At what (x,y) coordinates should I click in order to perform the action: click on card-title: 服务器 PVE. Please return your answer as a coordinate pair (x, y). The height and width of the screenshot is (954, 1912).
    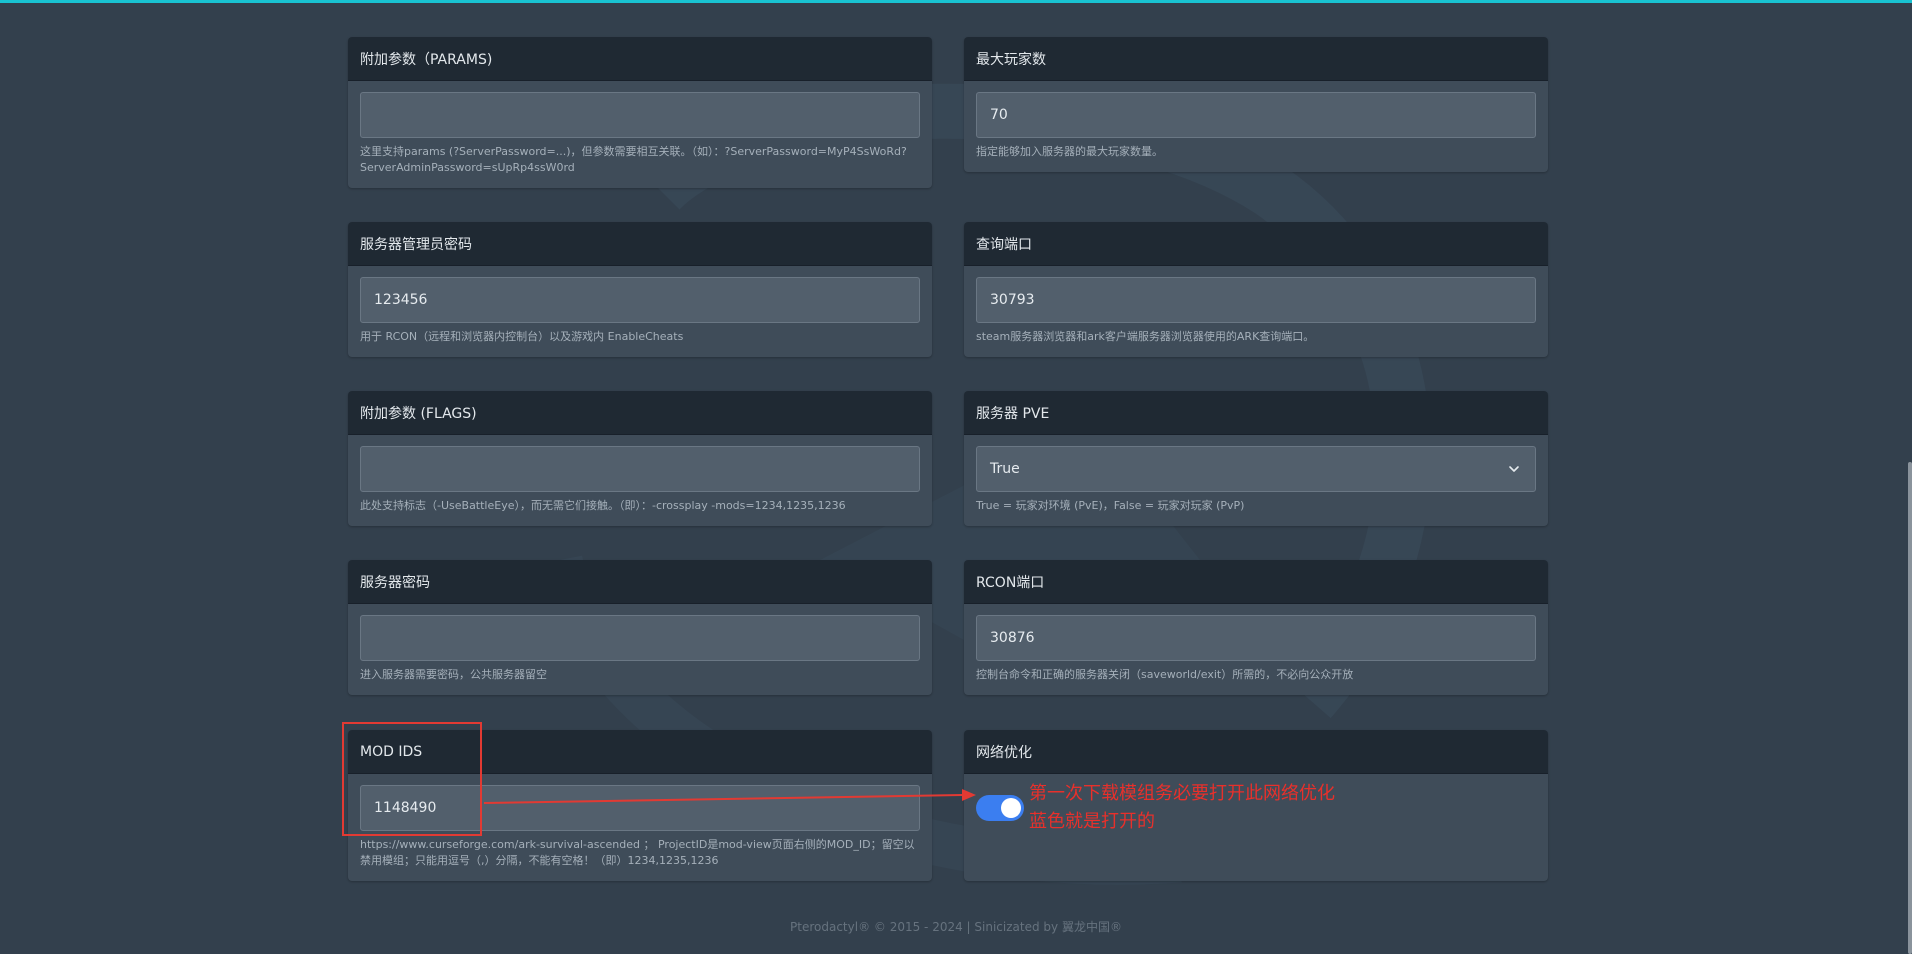
    Looking at the image, I should click on (1256, 413).